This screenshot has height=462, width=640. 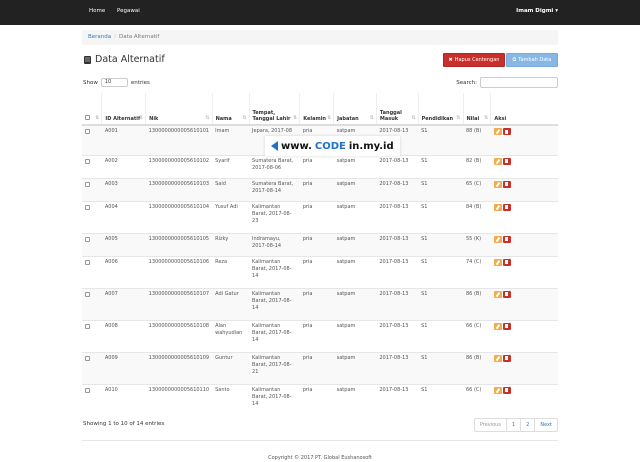 I want to click on breadcrumb-home-link: Beranda, so click(x=99, y=37).